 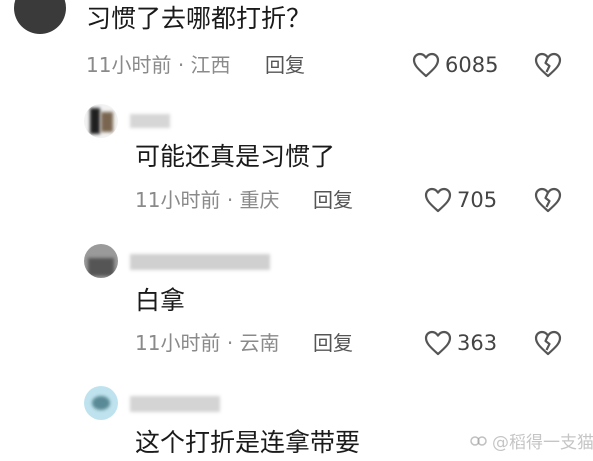 I want to click on watermark-handle: @稻得一支猫, so click(x=542, y=443).